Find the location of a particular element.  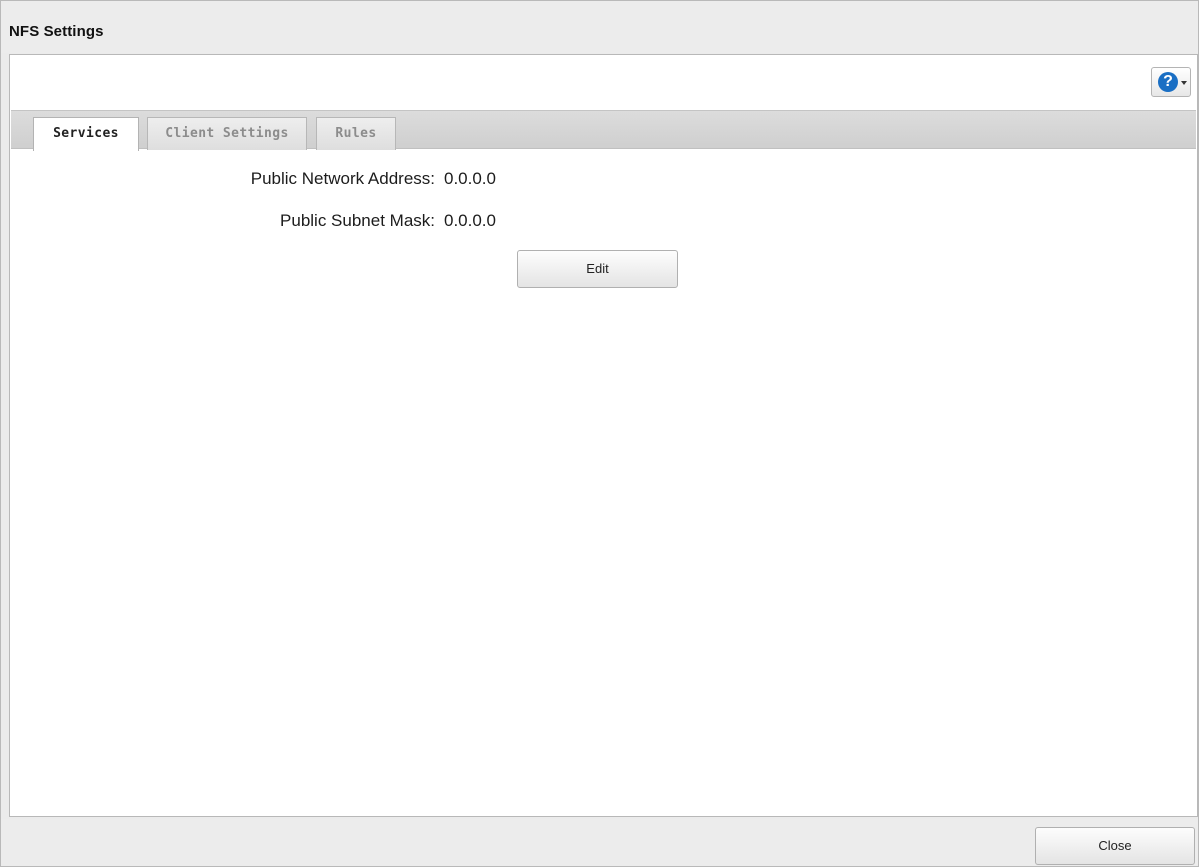

tab-services: Services is located at coordinates (86, 134).